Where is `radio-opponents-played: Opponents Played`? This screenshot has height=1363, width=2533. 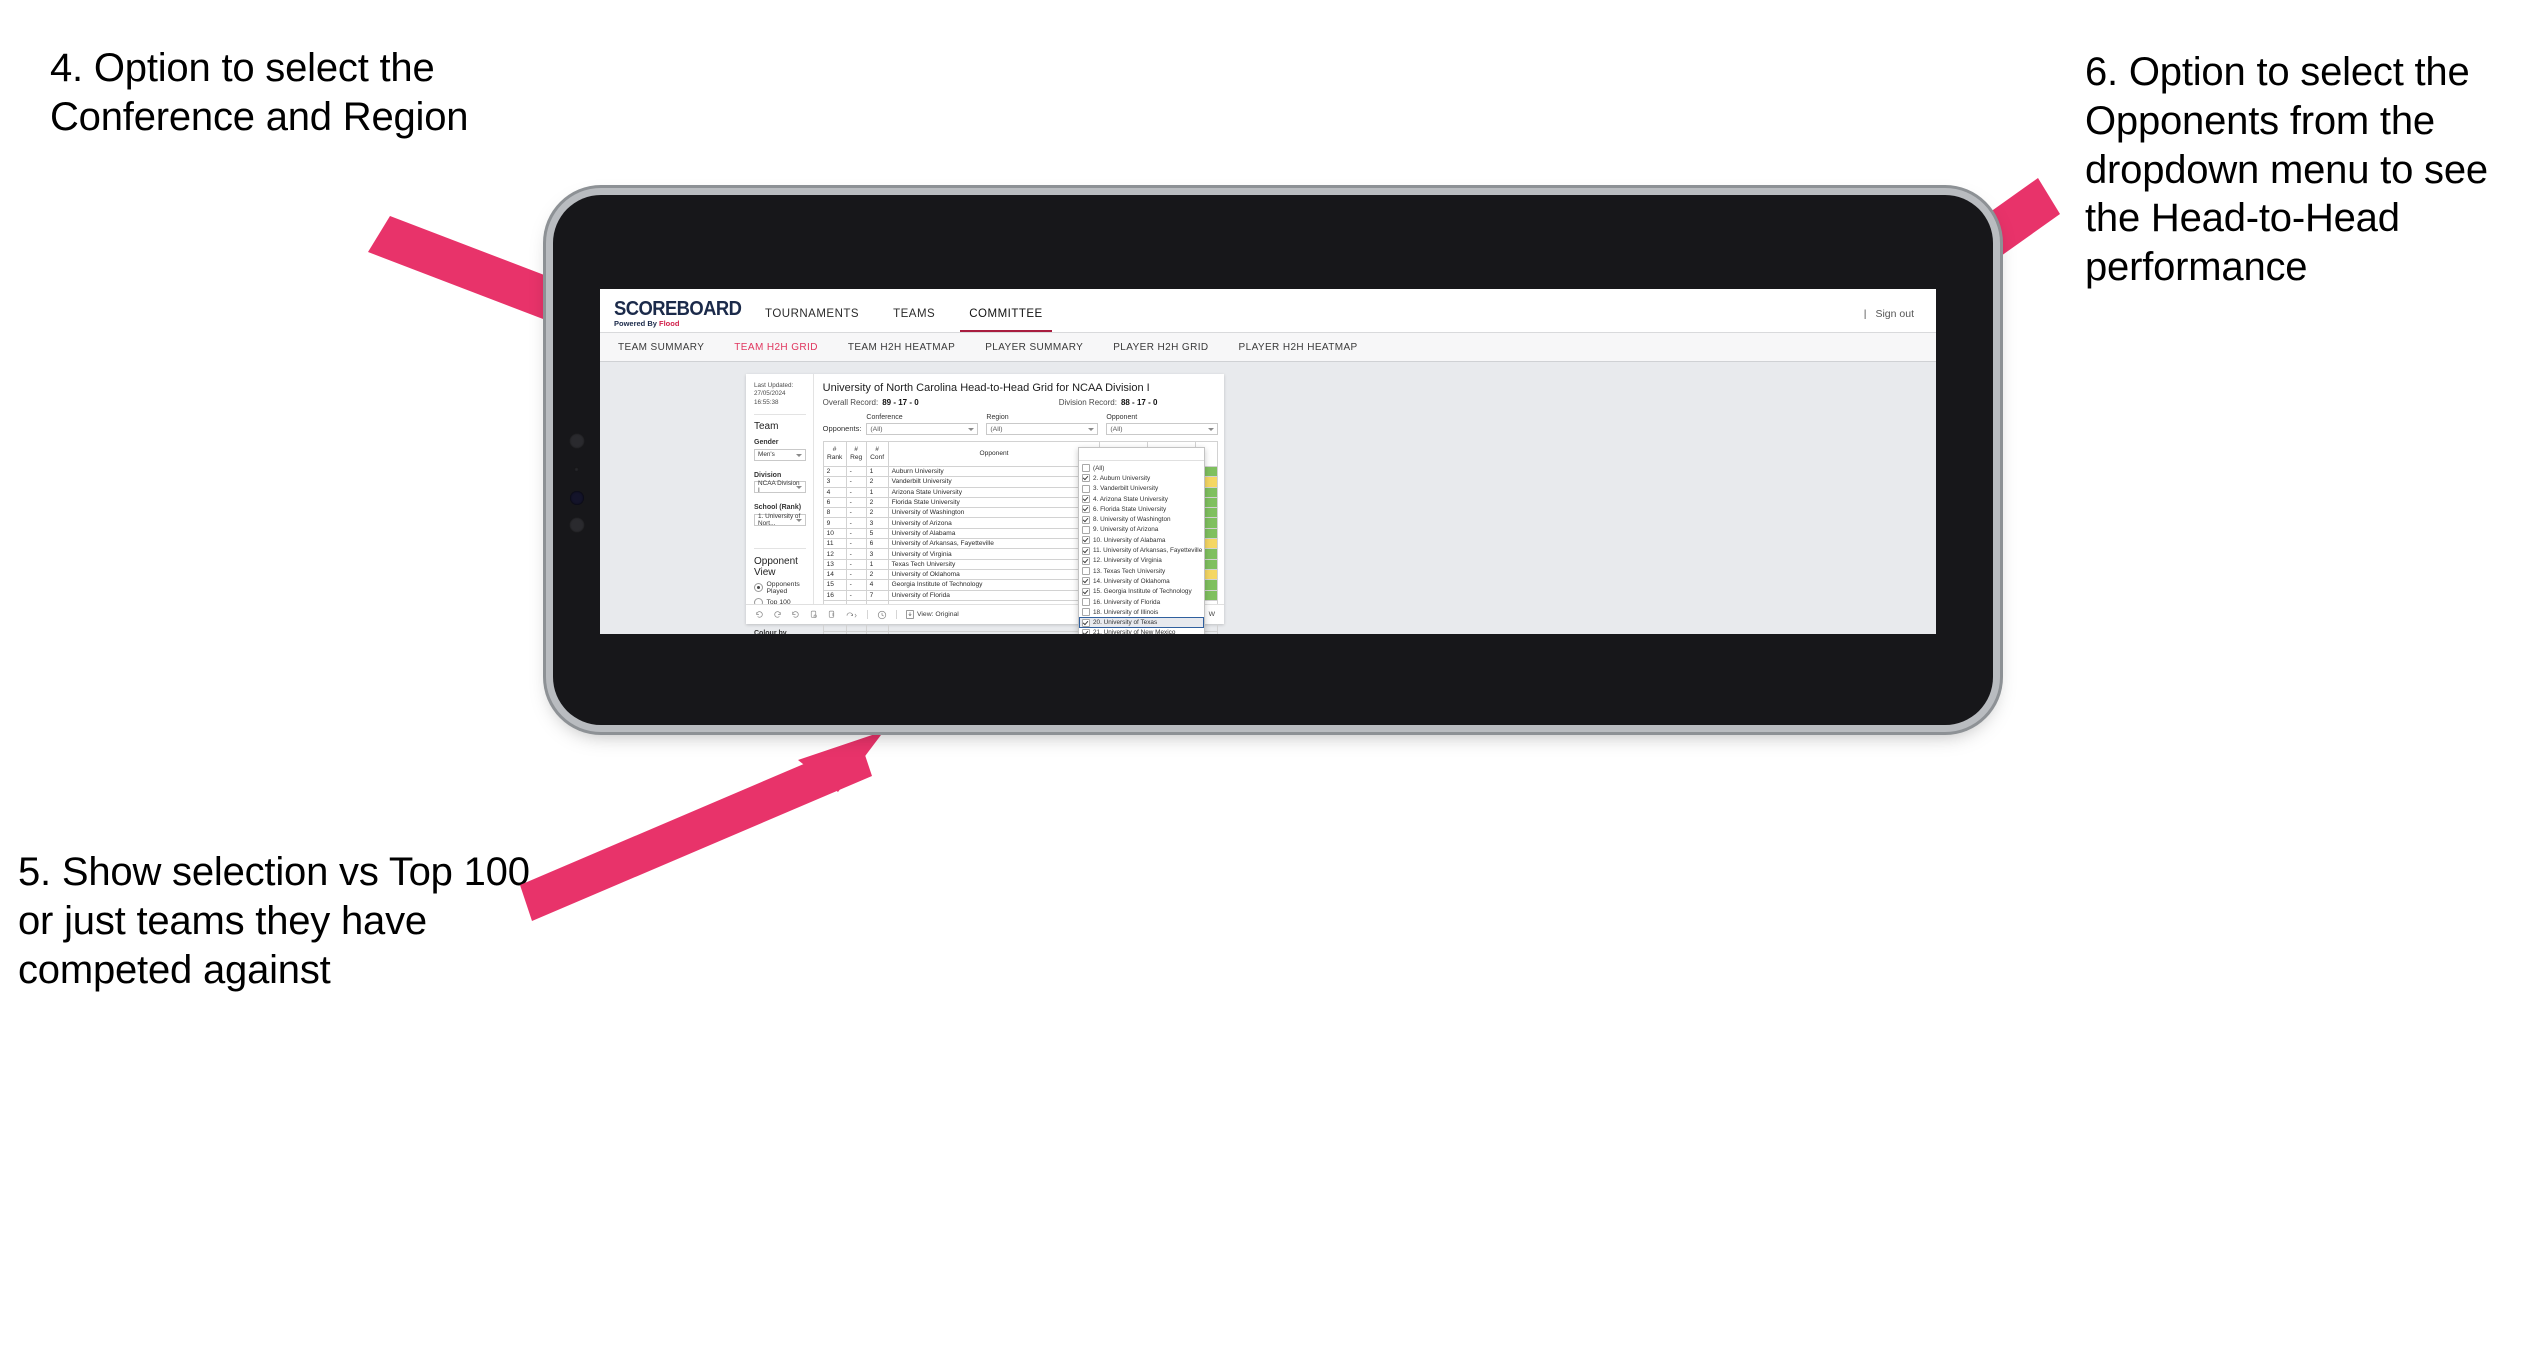
radio-opponents-played: Opponents Played is located at coordinates (780, 588).